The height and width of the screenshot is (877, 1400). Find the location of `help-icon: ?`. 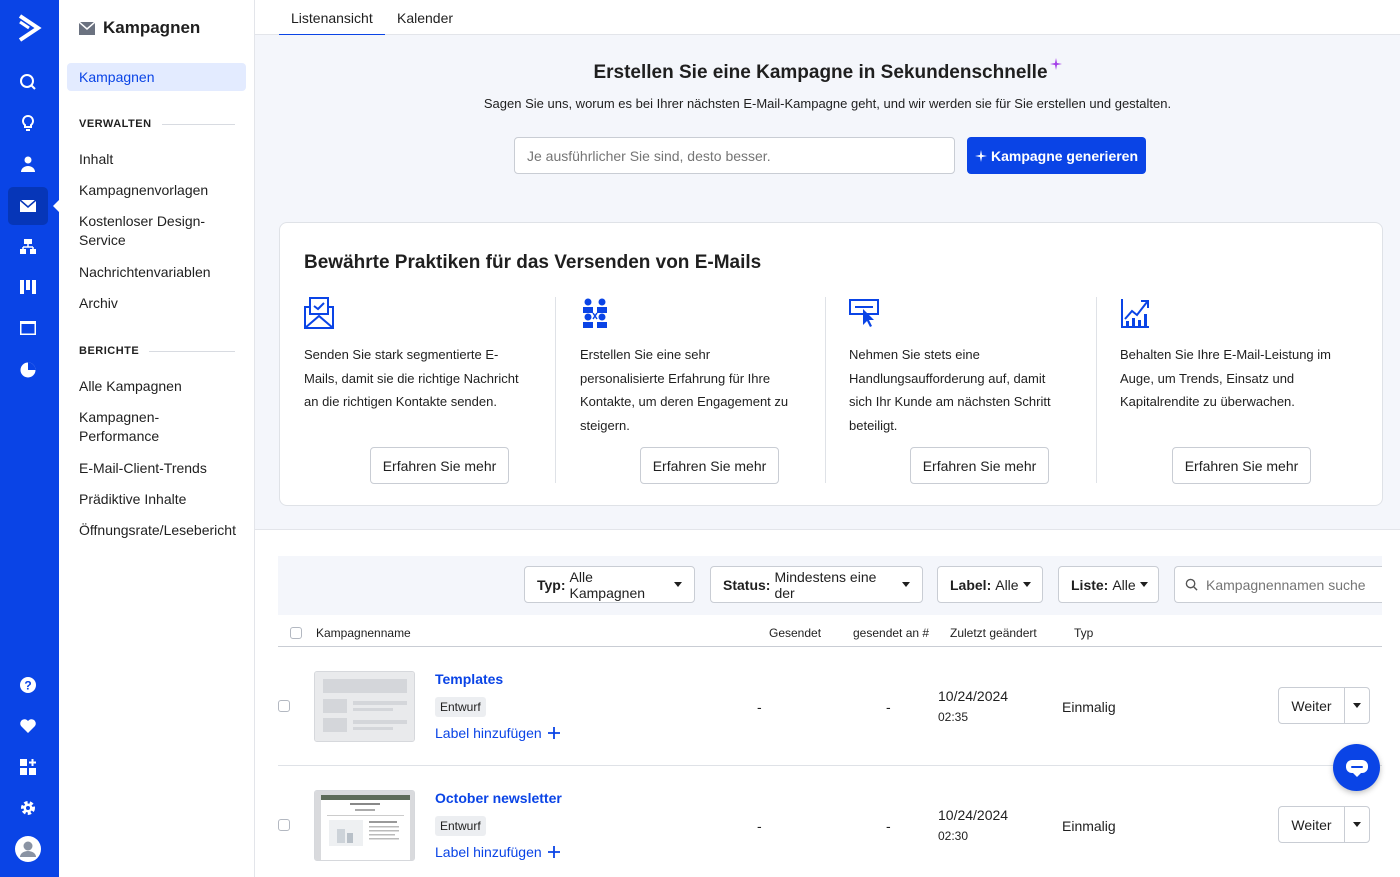

help-icon: ? is located at coordinates (28, 685).